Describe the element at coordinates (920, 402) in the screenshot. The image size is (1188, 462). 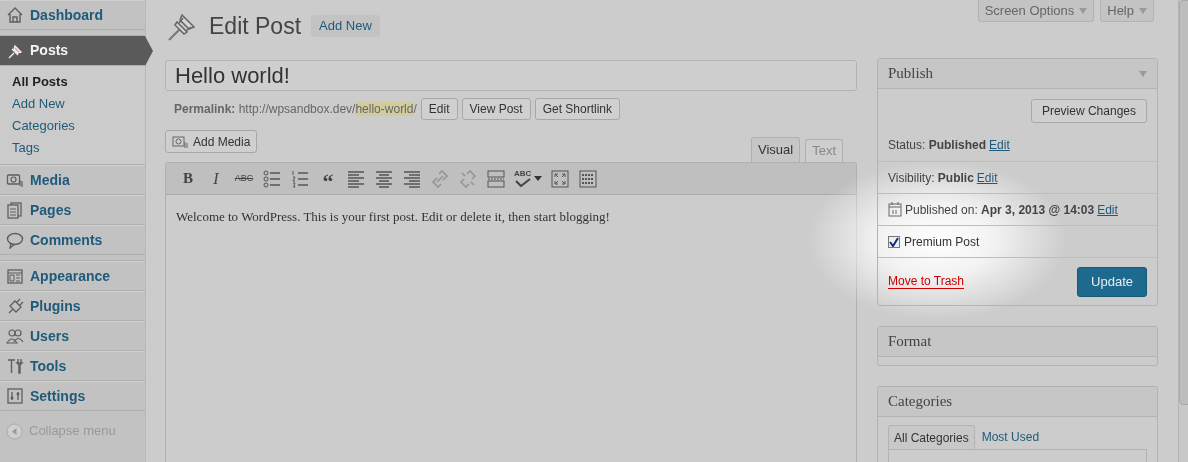
I see `panel-title: Categories` at that location.